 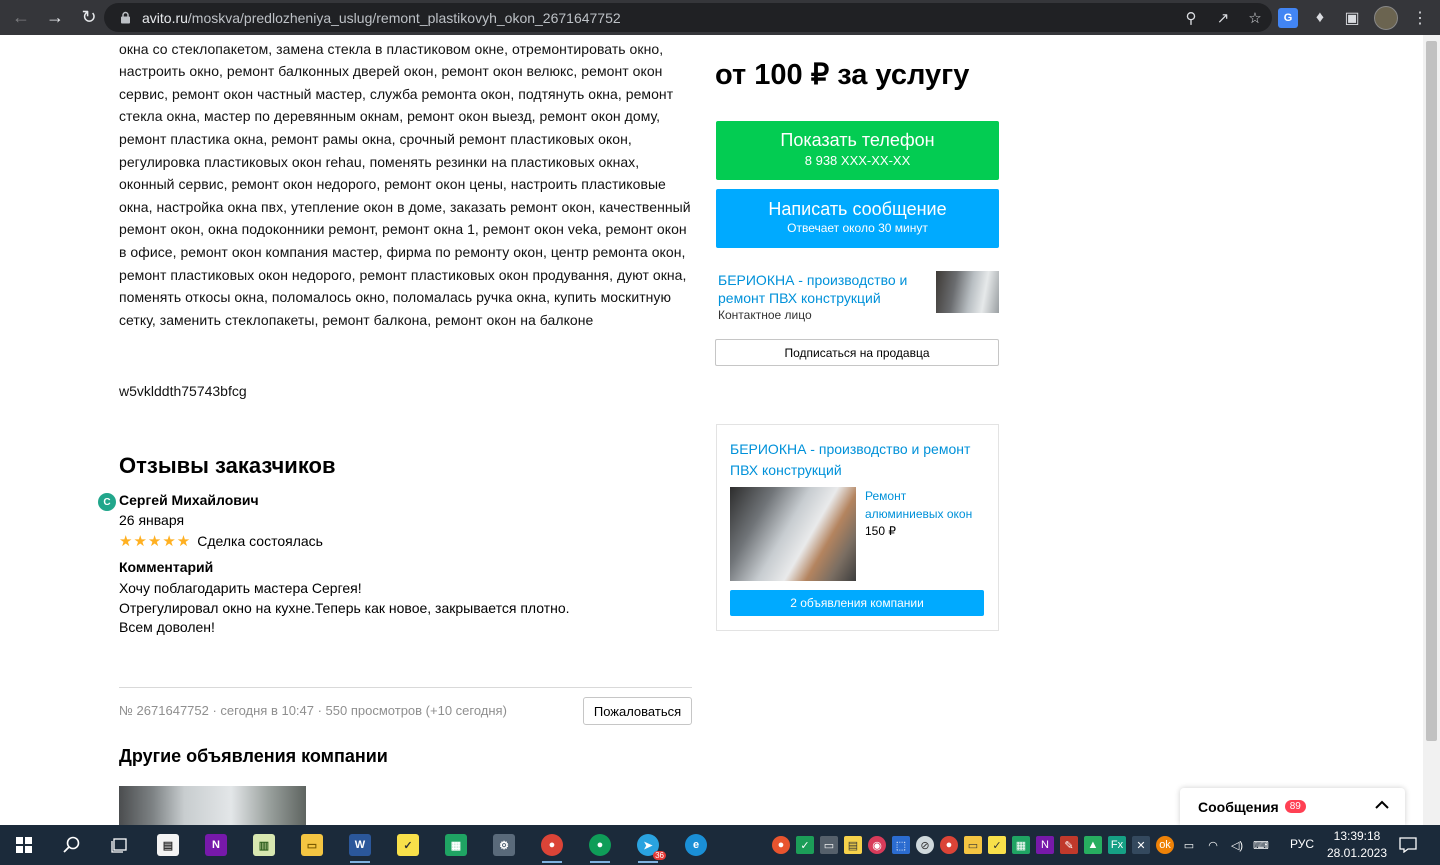 I want to click on chrome-icon: ●, so click(x=552, y=845).